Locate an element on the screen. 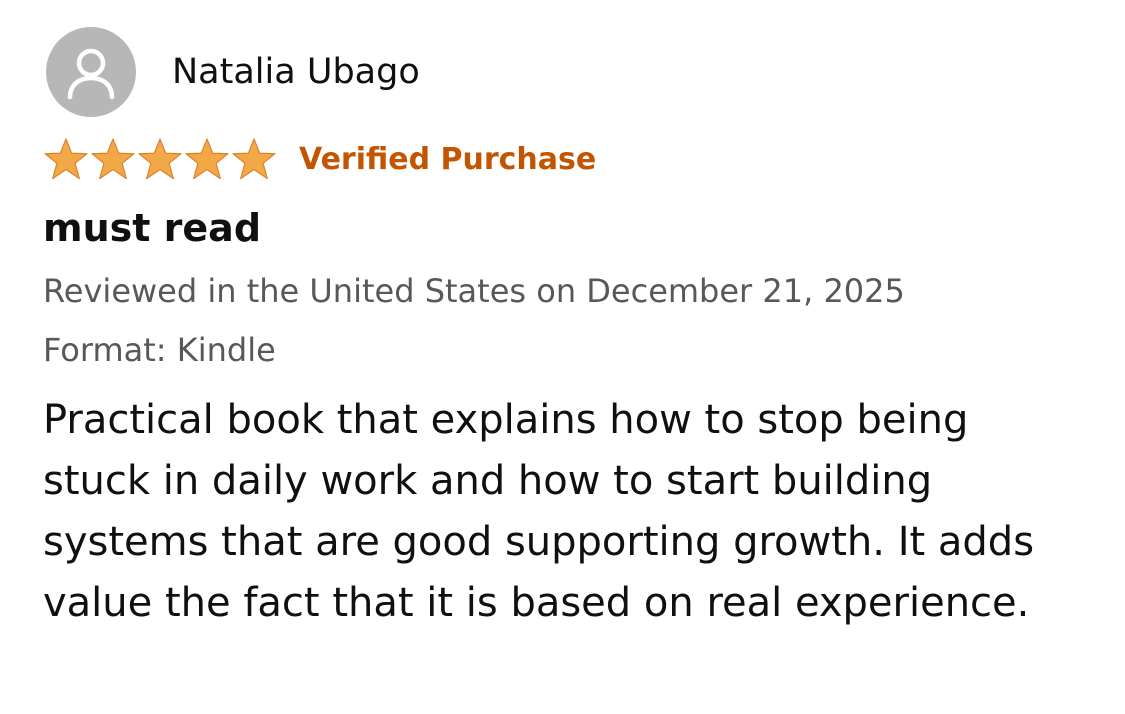 This screenshot has width=1125, height=714. rating-row: Verified Purchase is located at coordinates (319, 159).